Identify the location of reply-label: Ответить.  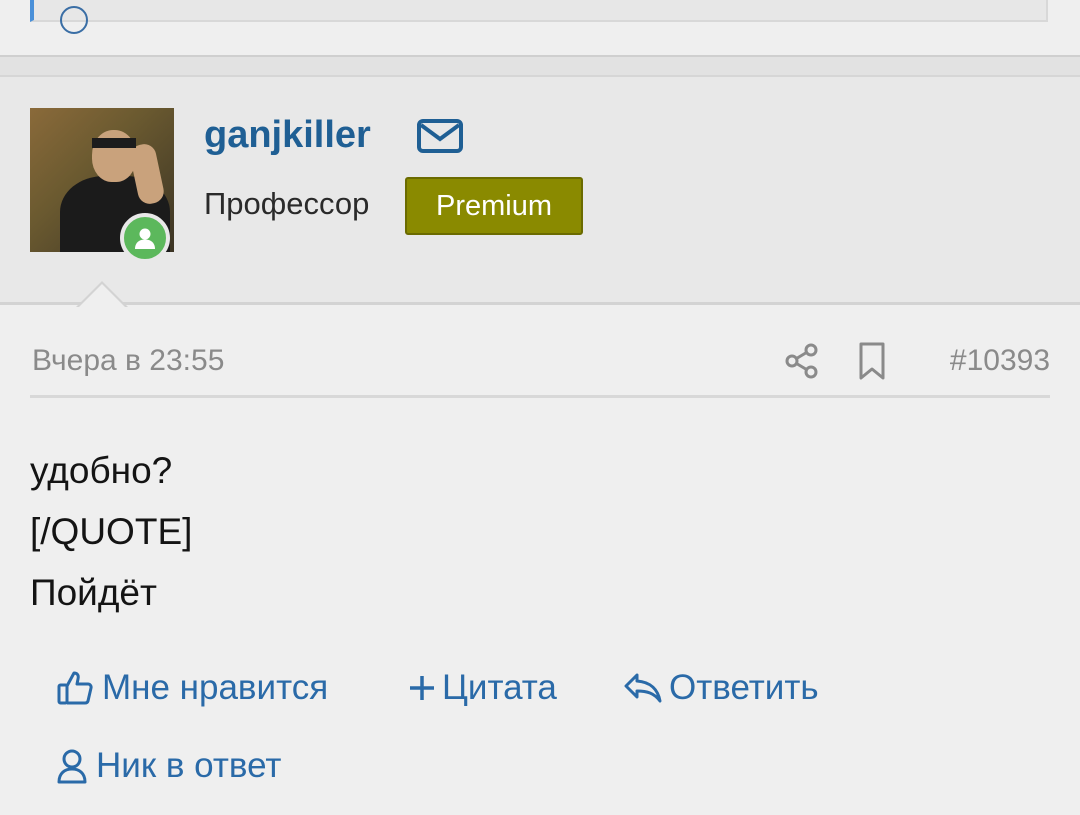
(744, 687).